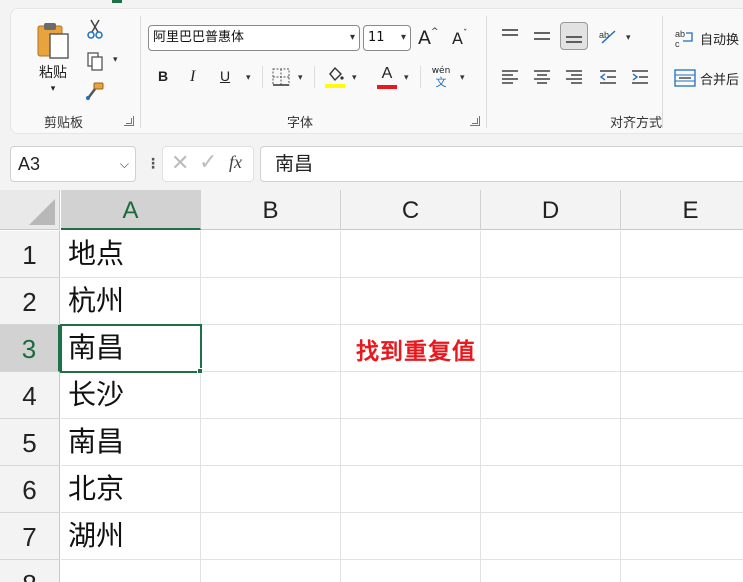 The width and height of the screenshot is (743, 582). Describe the element at coordinates (271, 254) in the screenshot. I see `cell-b1` at that location.